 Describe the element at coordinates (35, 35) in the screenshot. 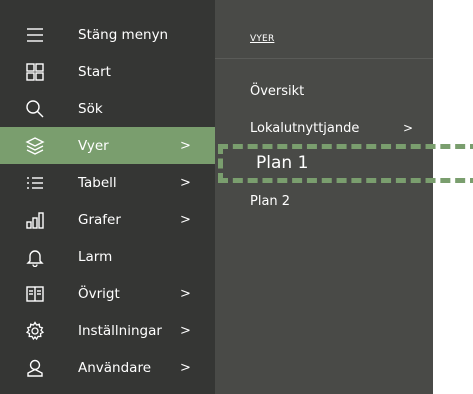

I see `menu-icon` at that location.